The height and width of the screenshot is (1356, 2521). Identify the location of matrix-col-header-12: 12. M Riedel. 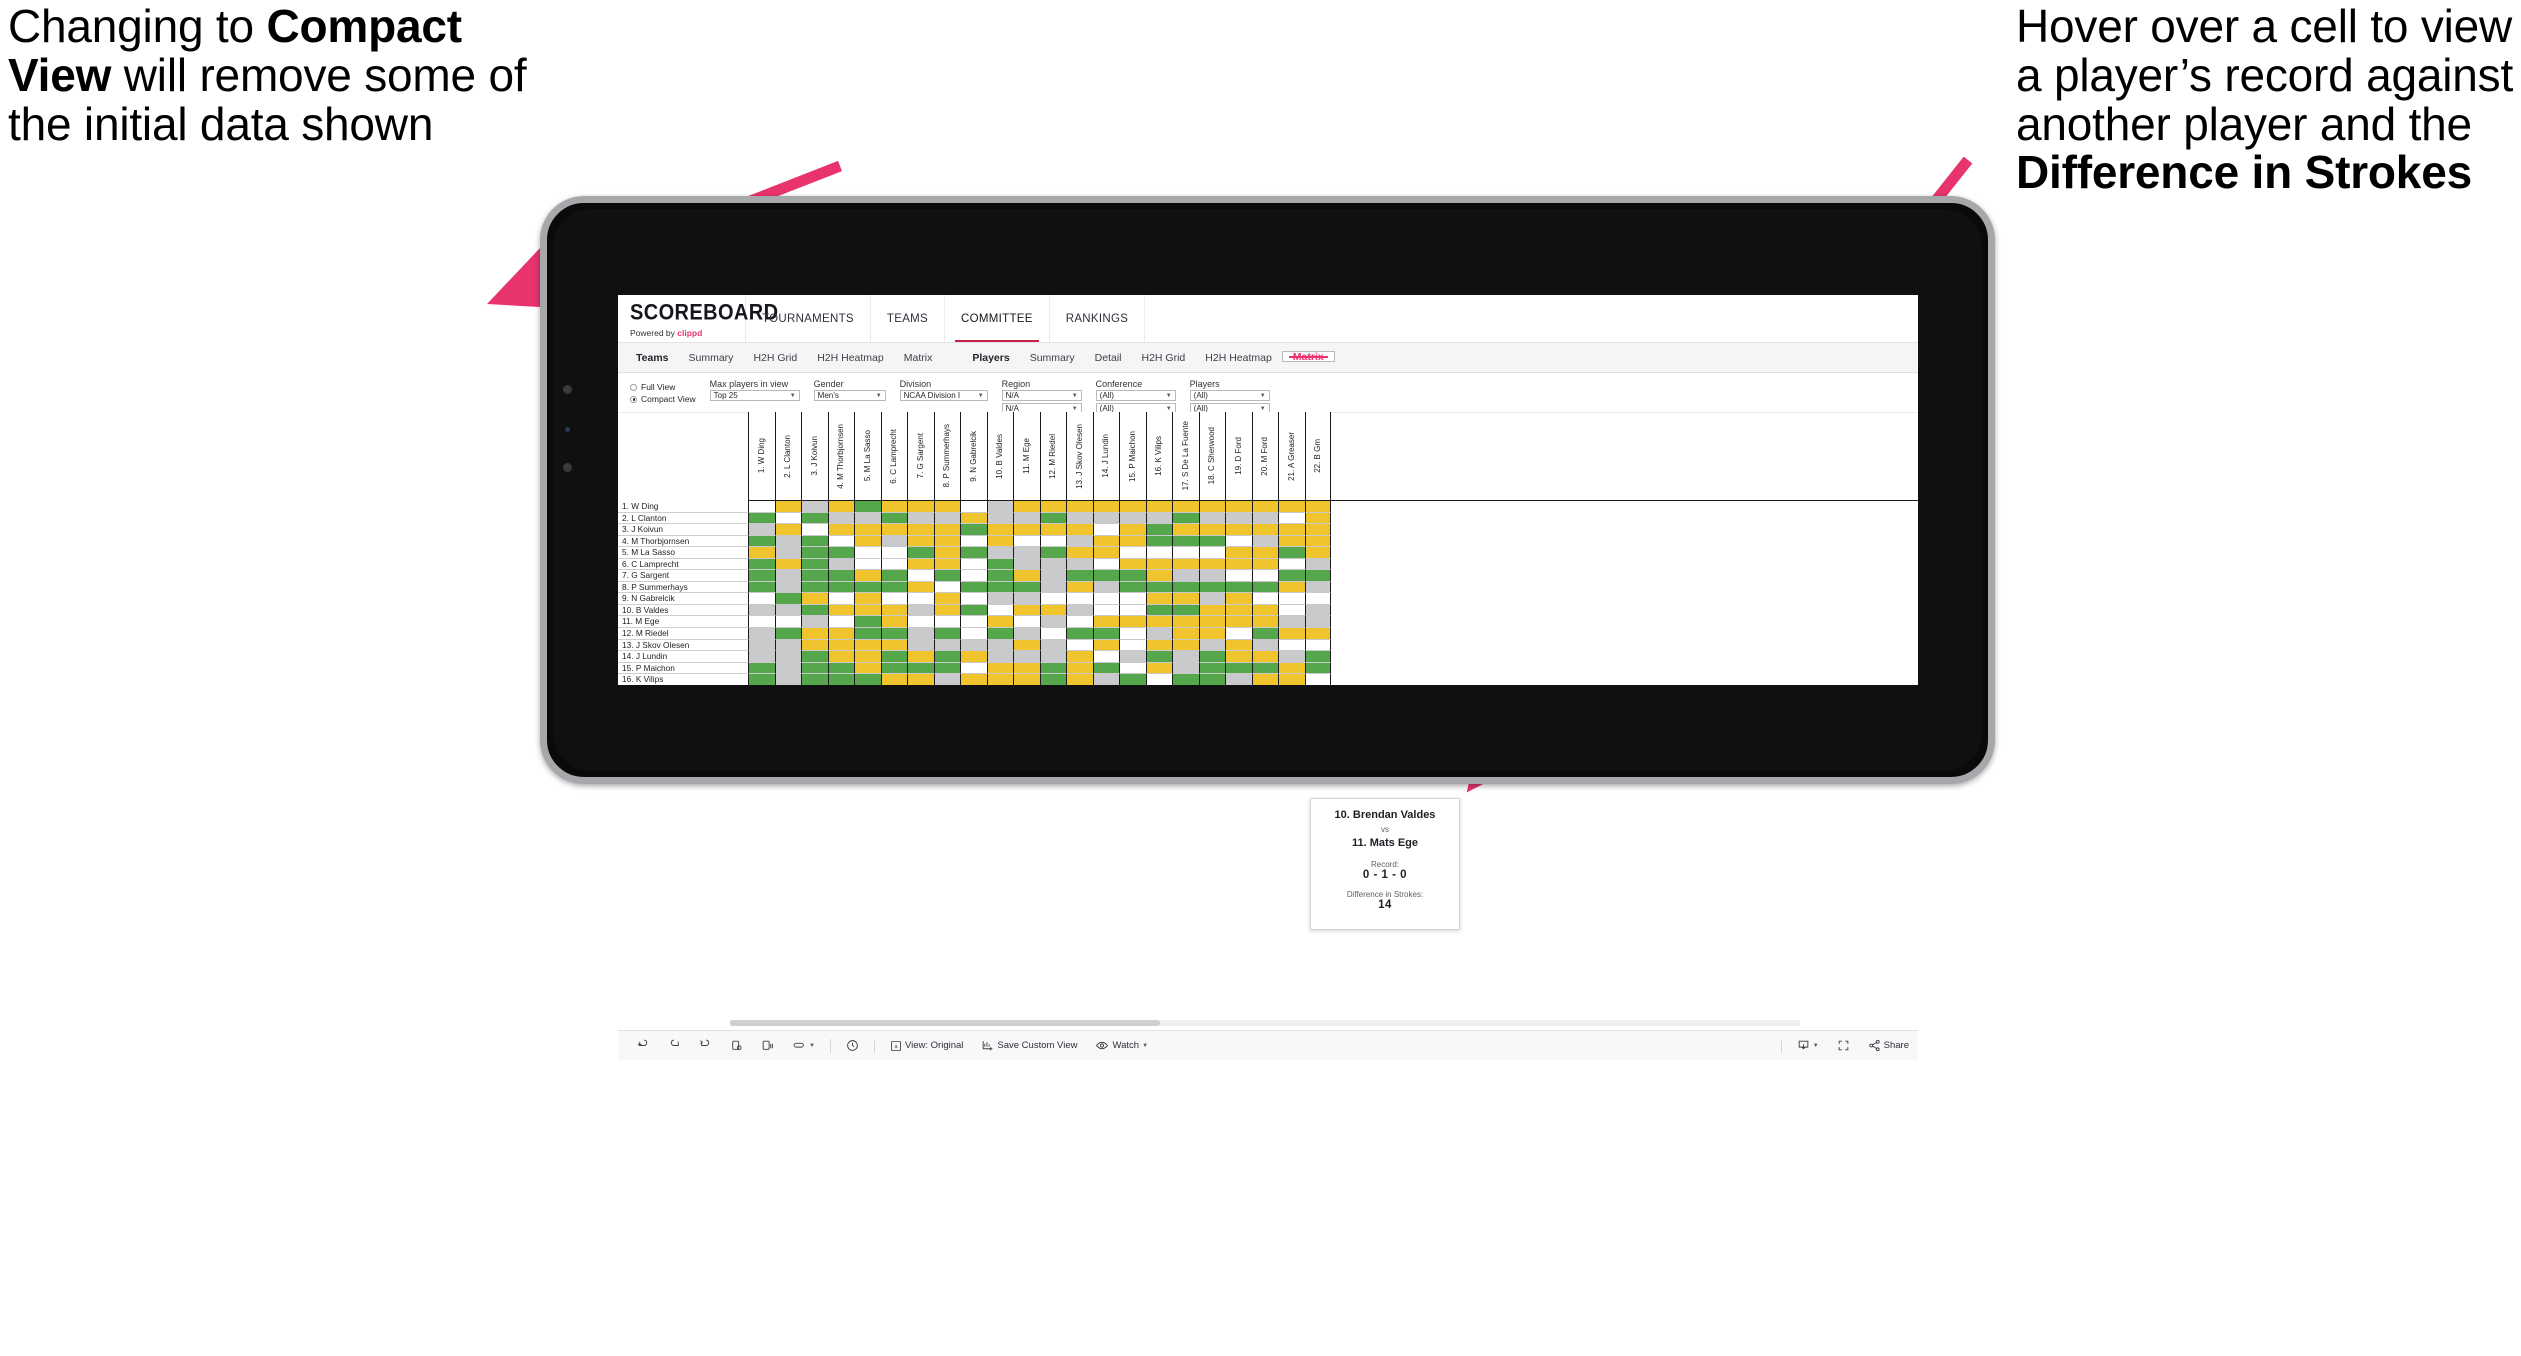
(1052, 456).